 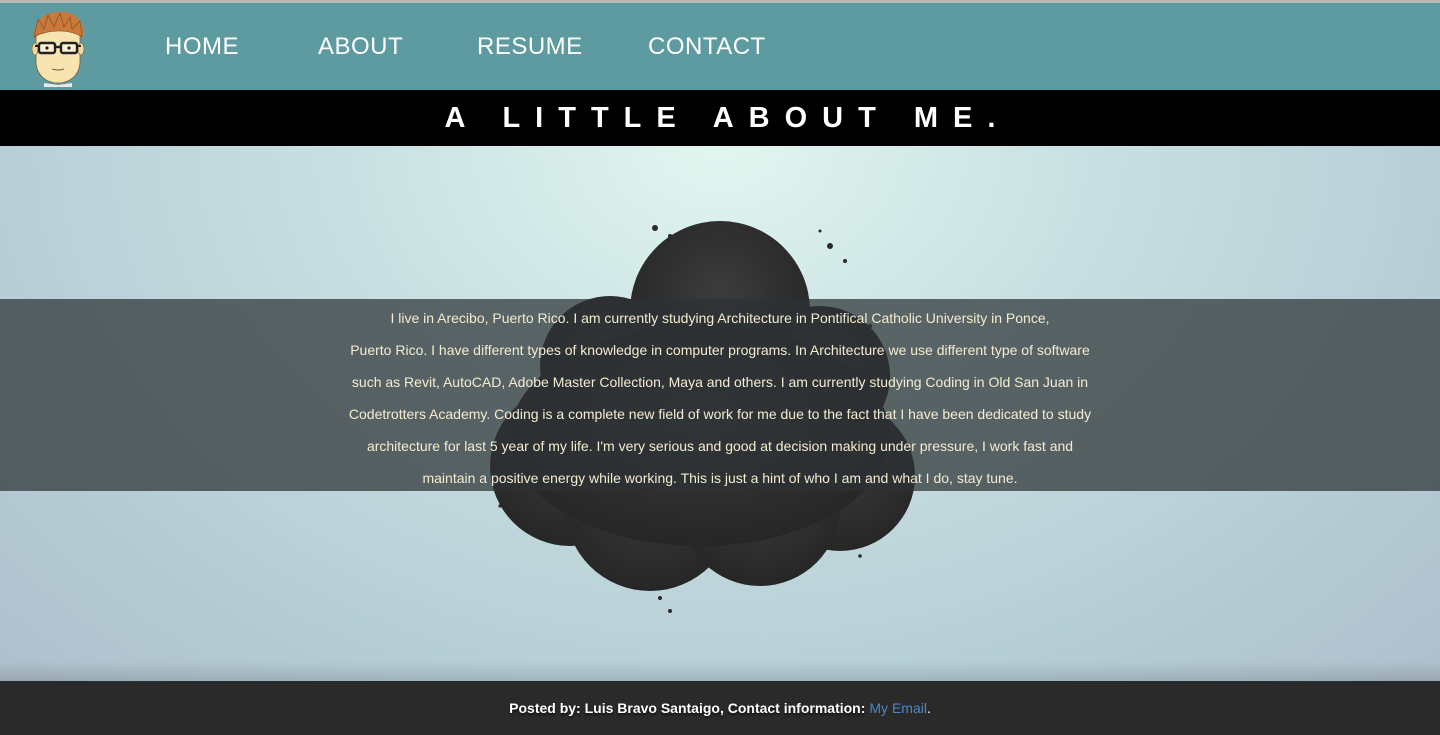 I want to click on page-title: A LITTLE ABOUT ME., so click(x=727, y=117).